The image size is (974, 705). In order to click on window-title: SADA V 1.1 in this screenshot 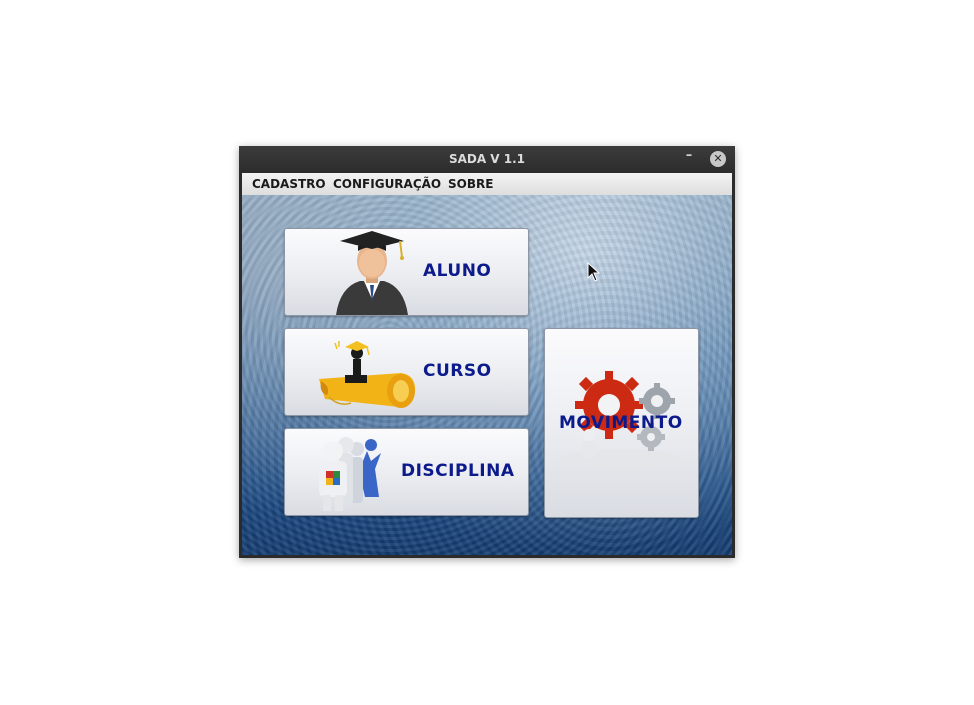, I will do `click(487, 159)`.